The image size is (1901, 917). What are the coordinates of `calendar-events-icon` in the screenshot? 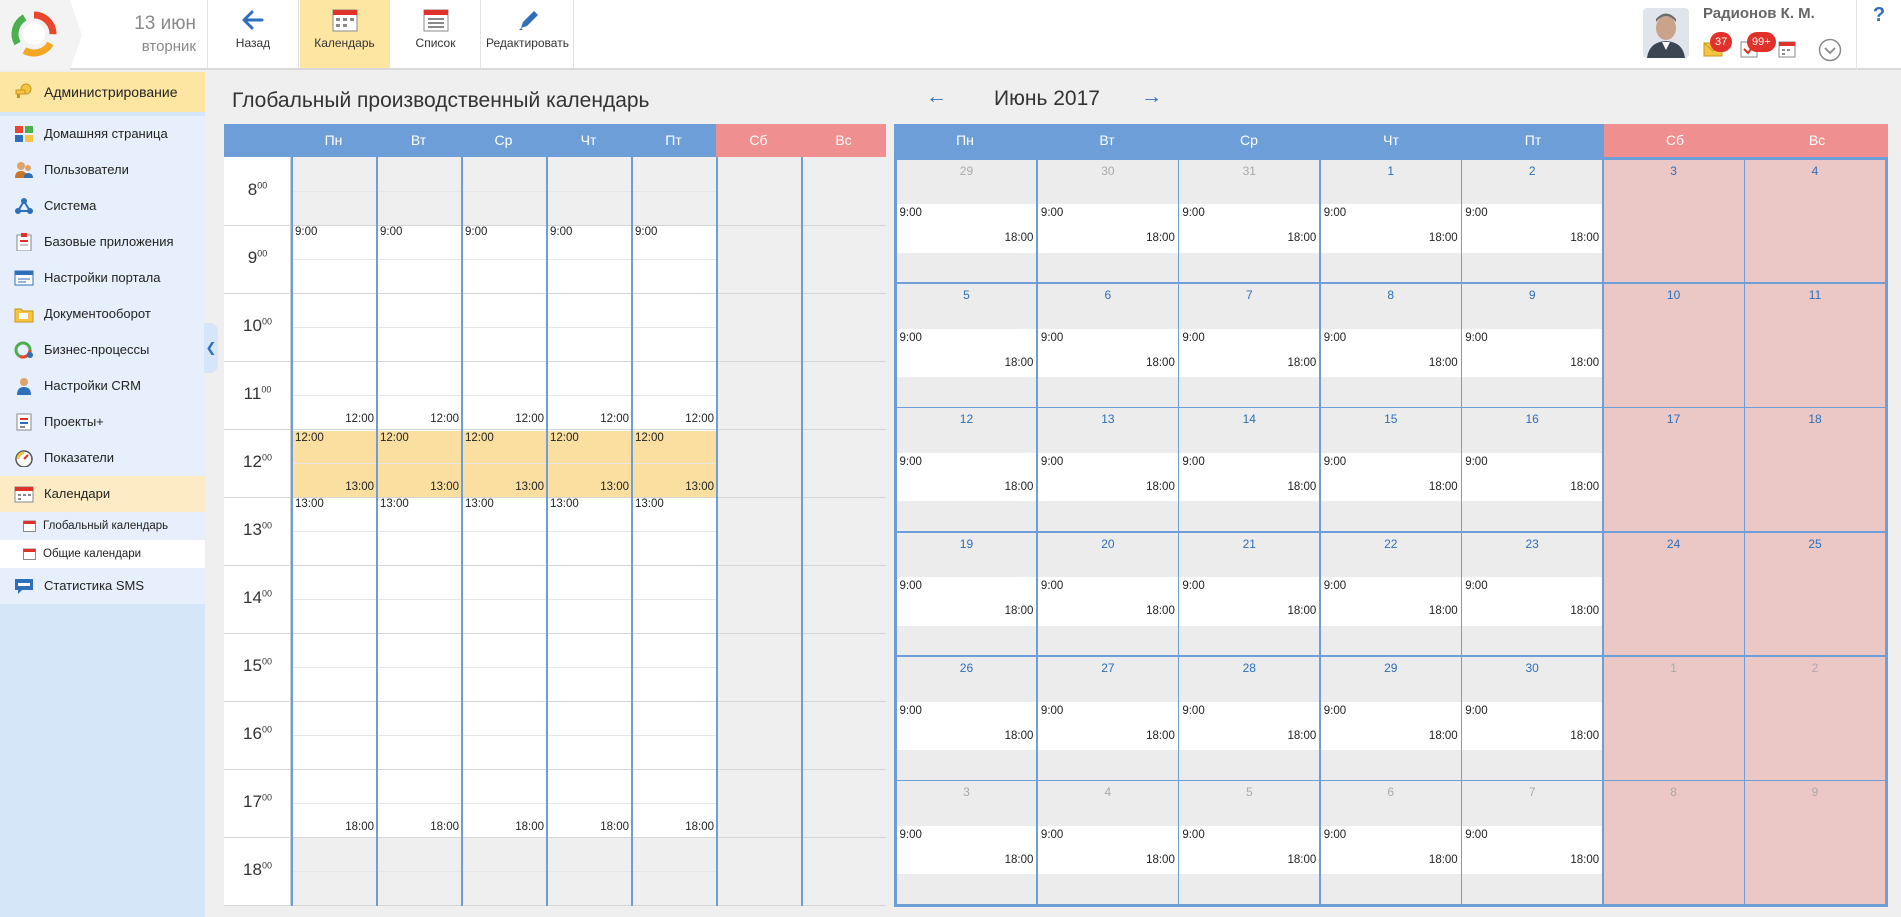 It's located at (1787, 49).